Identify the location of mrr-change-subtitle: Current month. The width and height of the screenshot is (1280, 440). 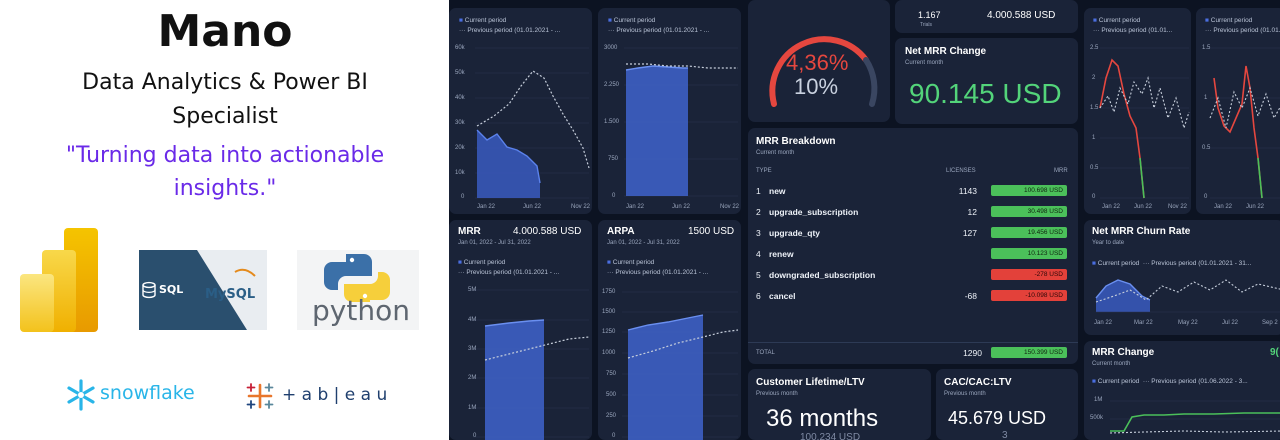
(1111, 364).